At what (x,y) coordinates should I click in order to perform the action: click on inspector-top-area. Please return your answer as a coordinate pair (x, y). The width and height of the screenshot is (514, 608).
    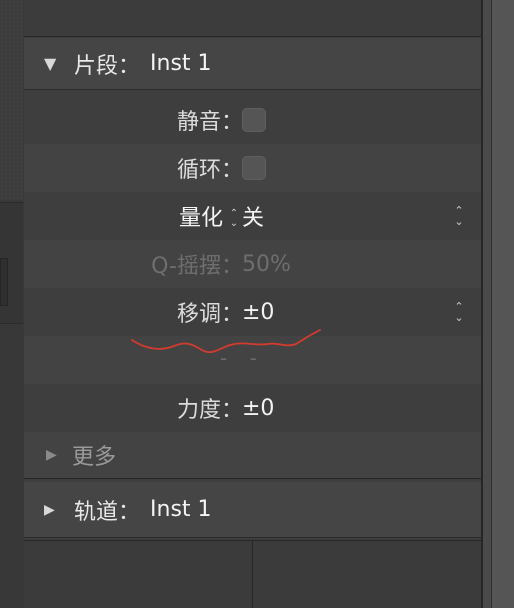
    Looking at the image, I should click on (252, 18).